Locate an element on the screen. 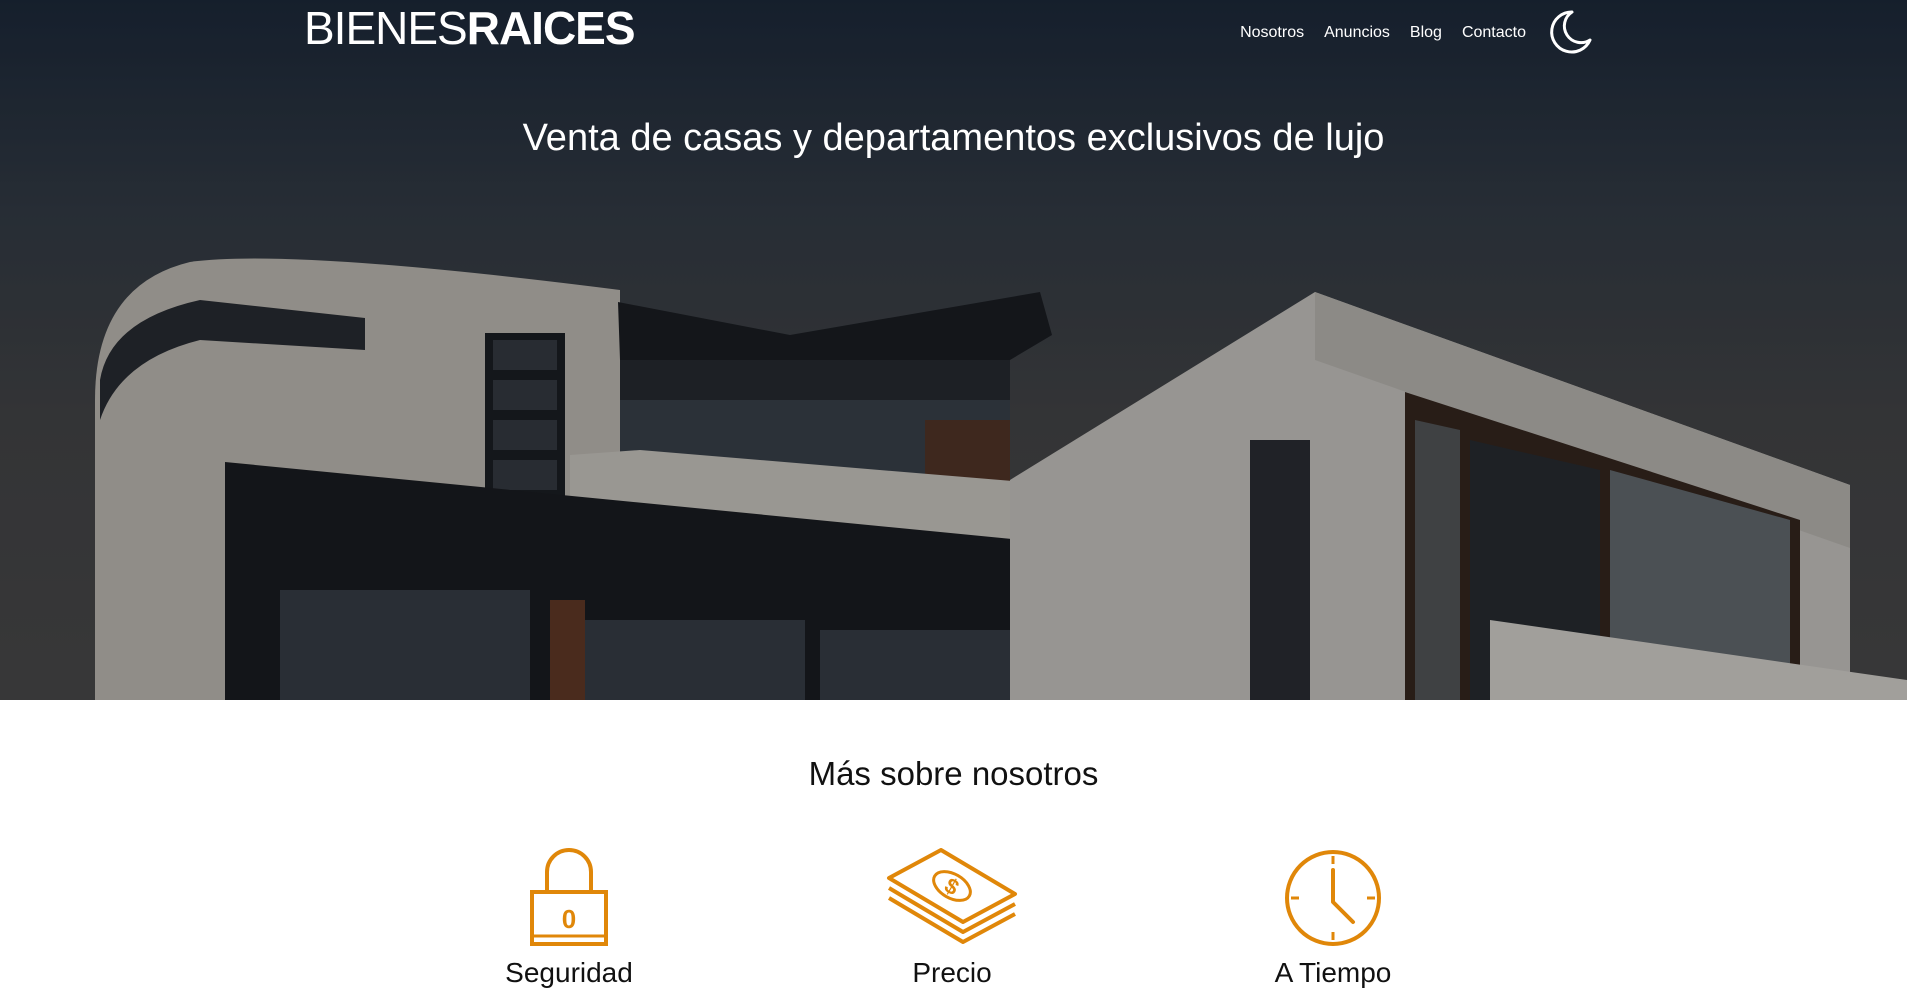  site-logo: BIENESRAICES is located at coordinates (470, 28).